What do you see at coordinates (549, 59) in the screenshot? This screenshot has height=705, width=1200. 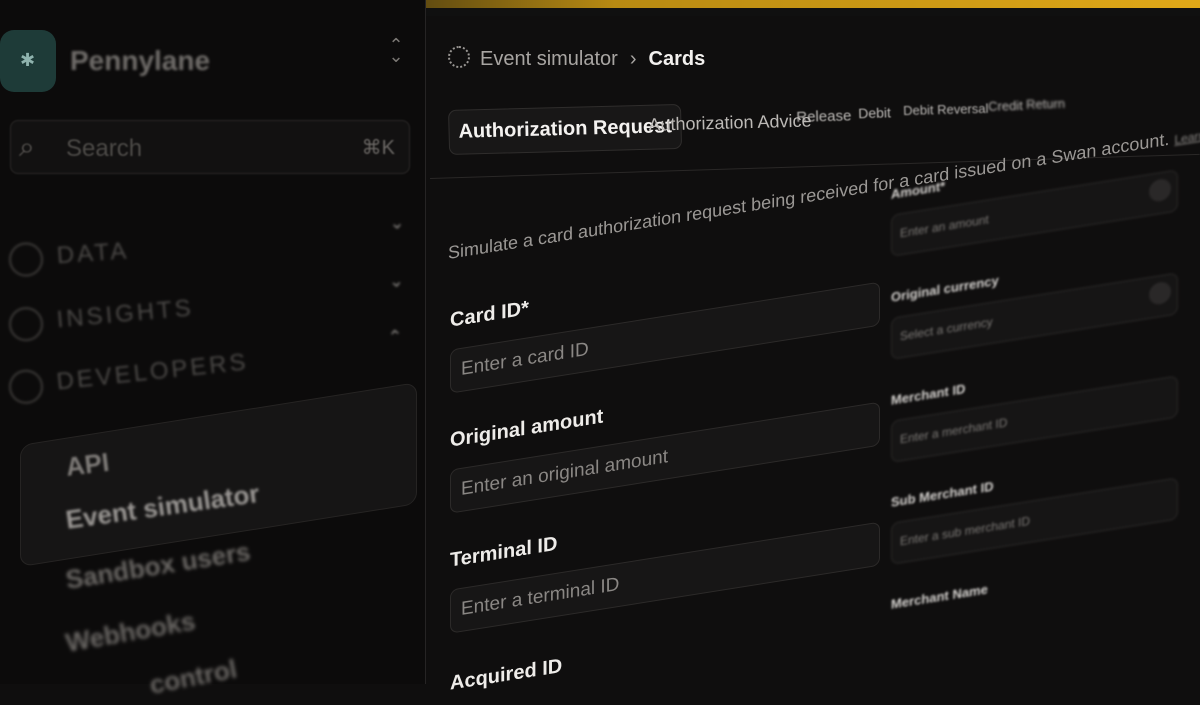 I see `breadcrumb-parent: Event simulator` at bounding box center [549, 59].